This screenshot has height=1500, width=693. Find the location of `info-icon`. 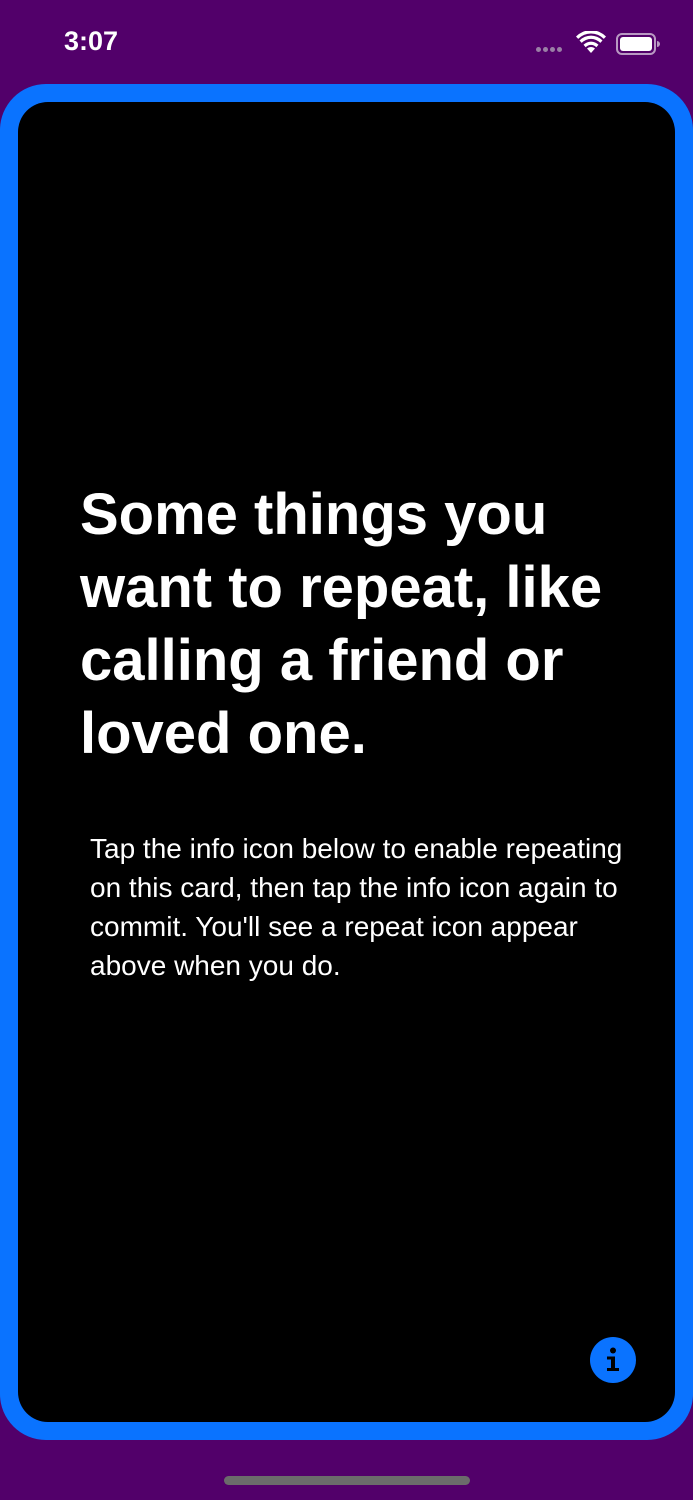

info-icon is located at coordinates (613, 1359).